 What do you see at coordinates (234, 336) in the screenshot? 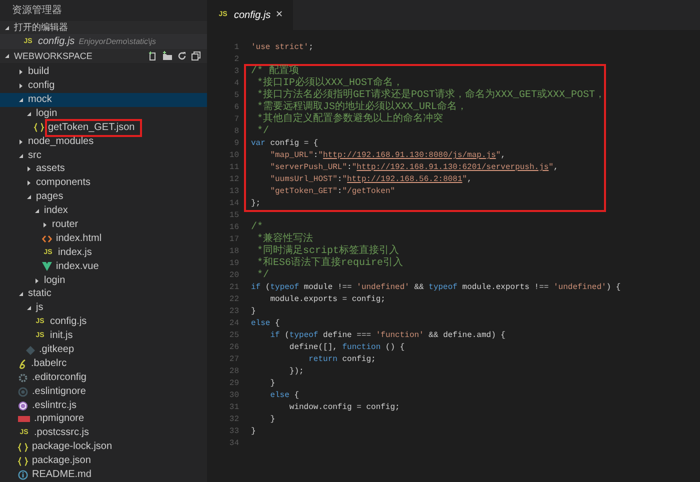
I see `line-number: 25` at bounding box center [234, 336].